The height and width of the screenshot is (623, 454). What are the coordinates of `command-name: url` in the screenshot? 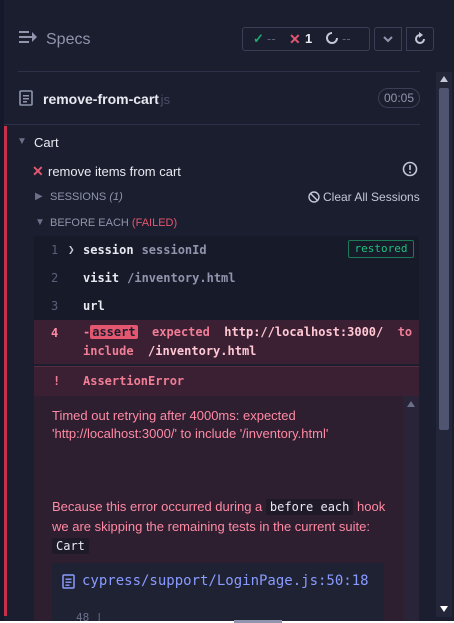 It's located at (94, 306).